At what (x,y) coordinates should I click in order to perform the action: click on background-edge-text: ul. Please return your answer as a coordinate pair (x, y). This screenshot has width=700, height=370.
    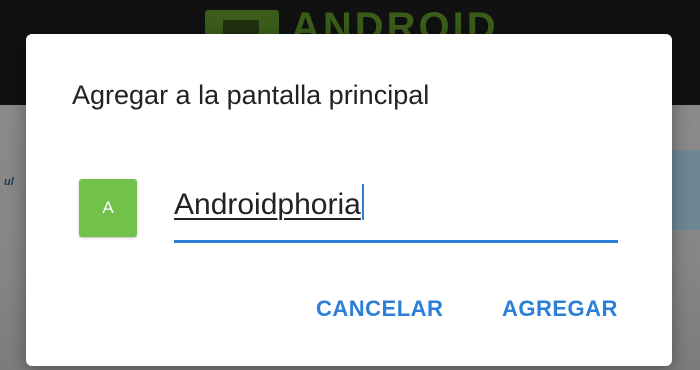
    Looking at the image, I should click on (9, 182).